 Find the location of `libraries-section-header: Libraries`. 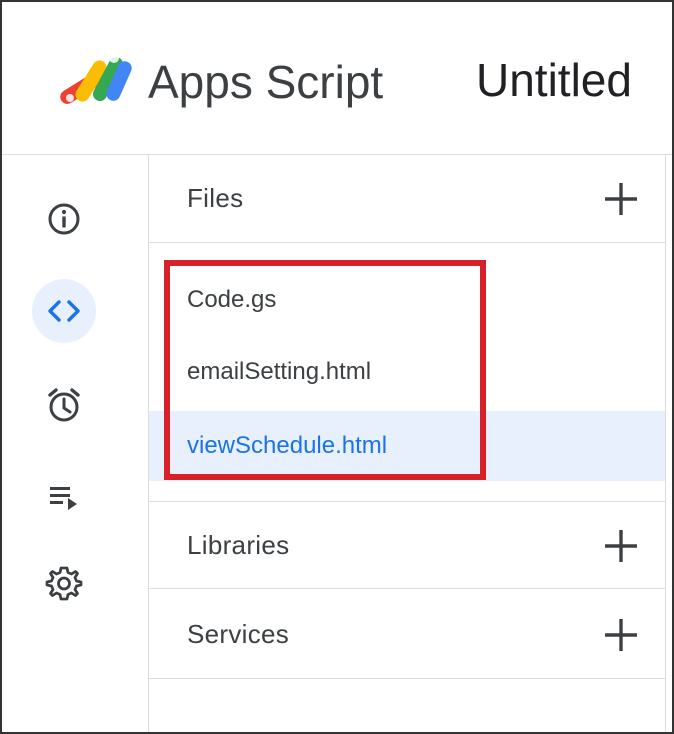

libraries-section-header: Libraries is located at coordinates (407, 545).